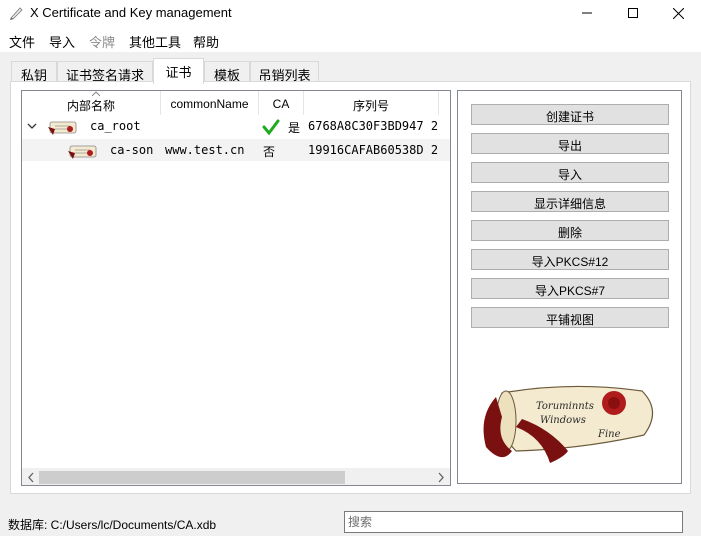 The width and height of the screenshot is (701, 536). Describe the element at coordinates (570, 317) in the screenshot. I see `plain-view-button: 平铺视图` at that location.